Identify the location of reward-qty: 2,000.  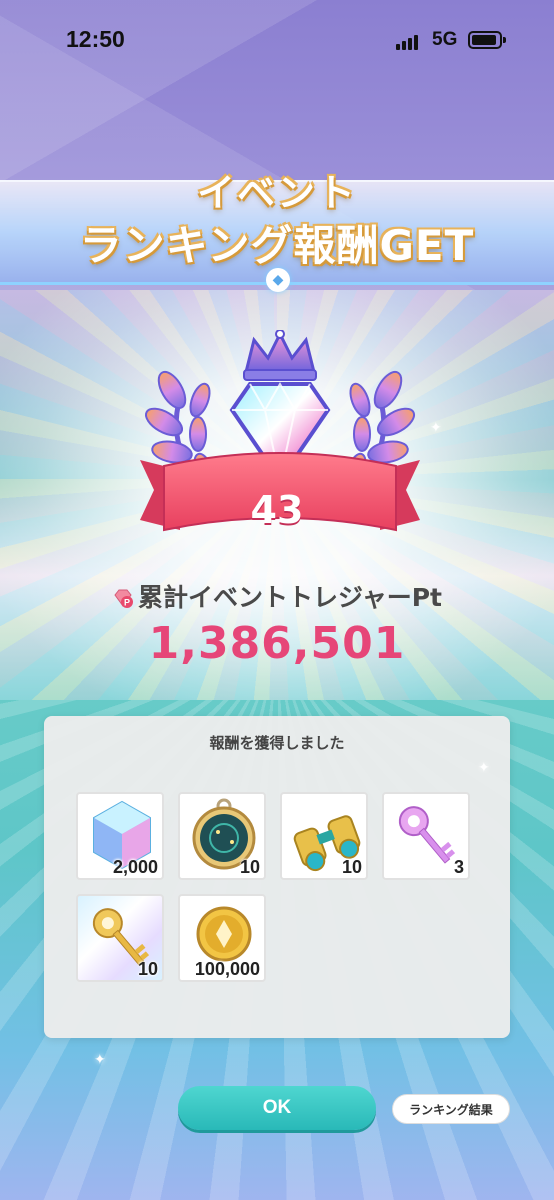
(135, 867).